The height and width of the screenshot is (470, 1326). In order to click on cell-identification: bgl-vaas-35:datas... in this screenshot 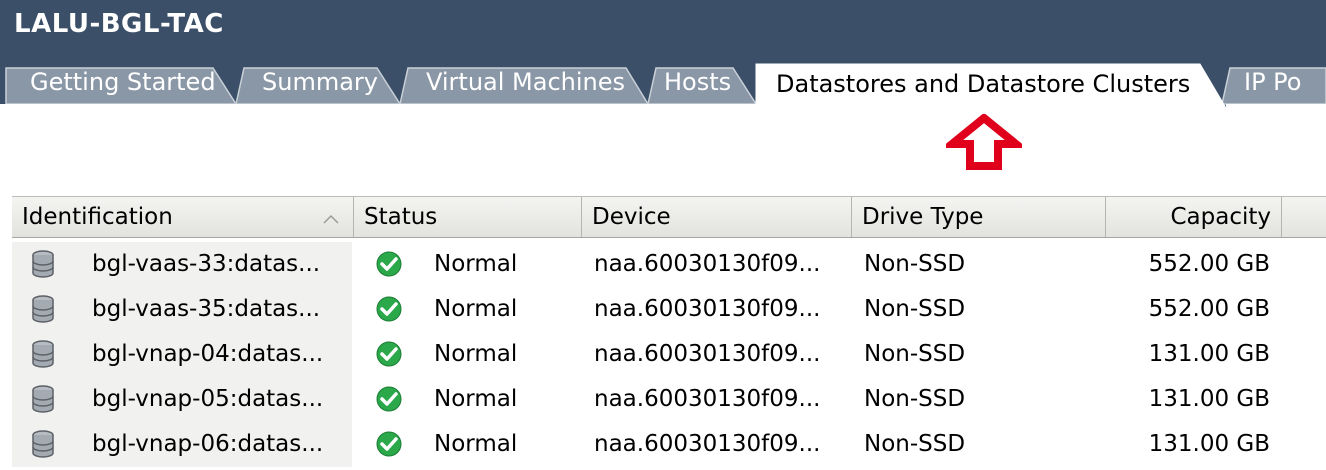, I will do `click(206, 309)`.